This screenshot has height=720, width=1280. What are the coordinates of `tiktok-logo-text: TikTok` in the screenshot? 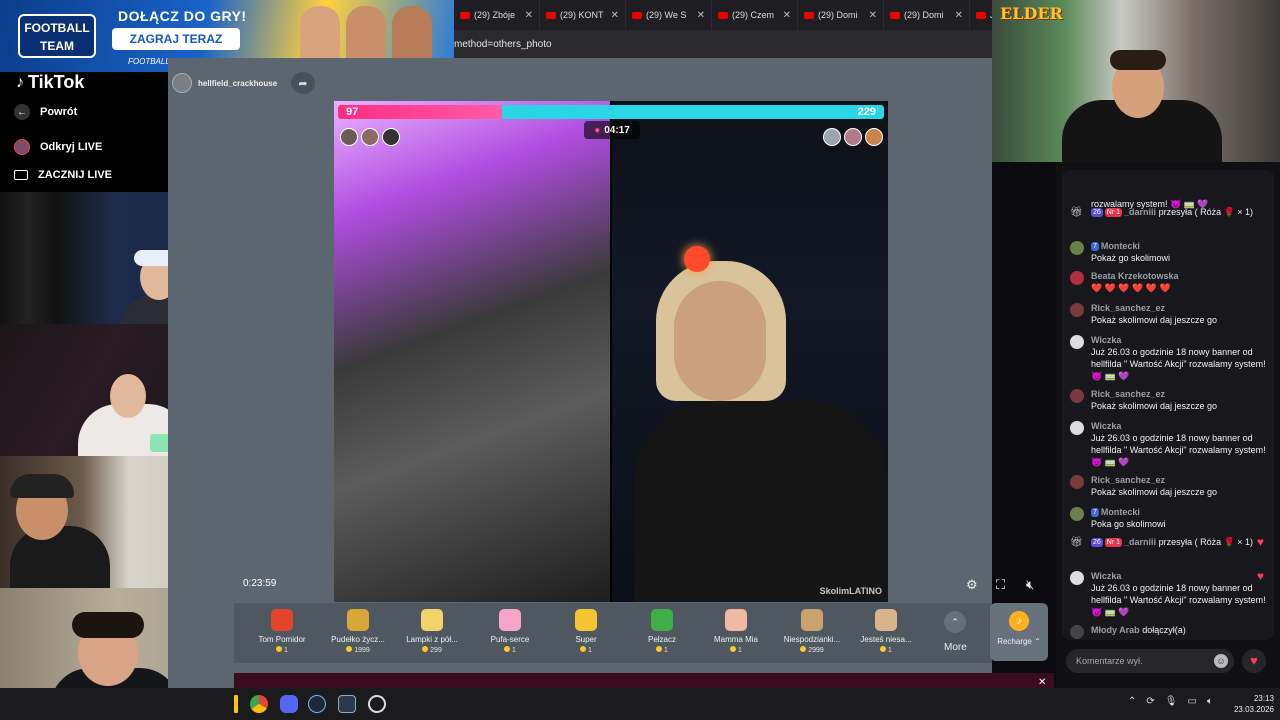 It's located at (56, 82).